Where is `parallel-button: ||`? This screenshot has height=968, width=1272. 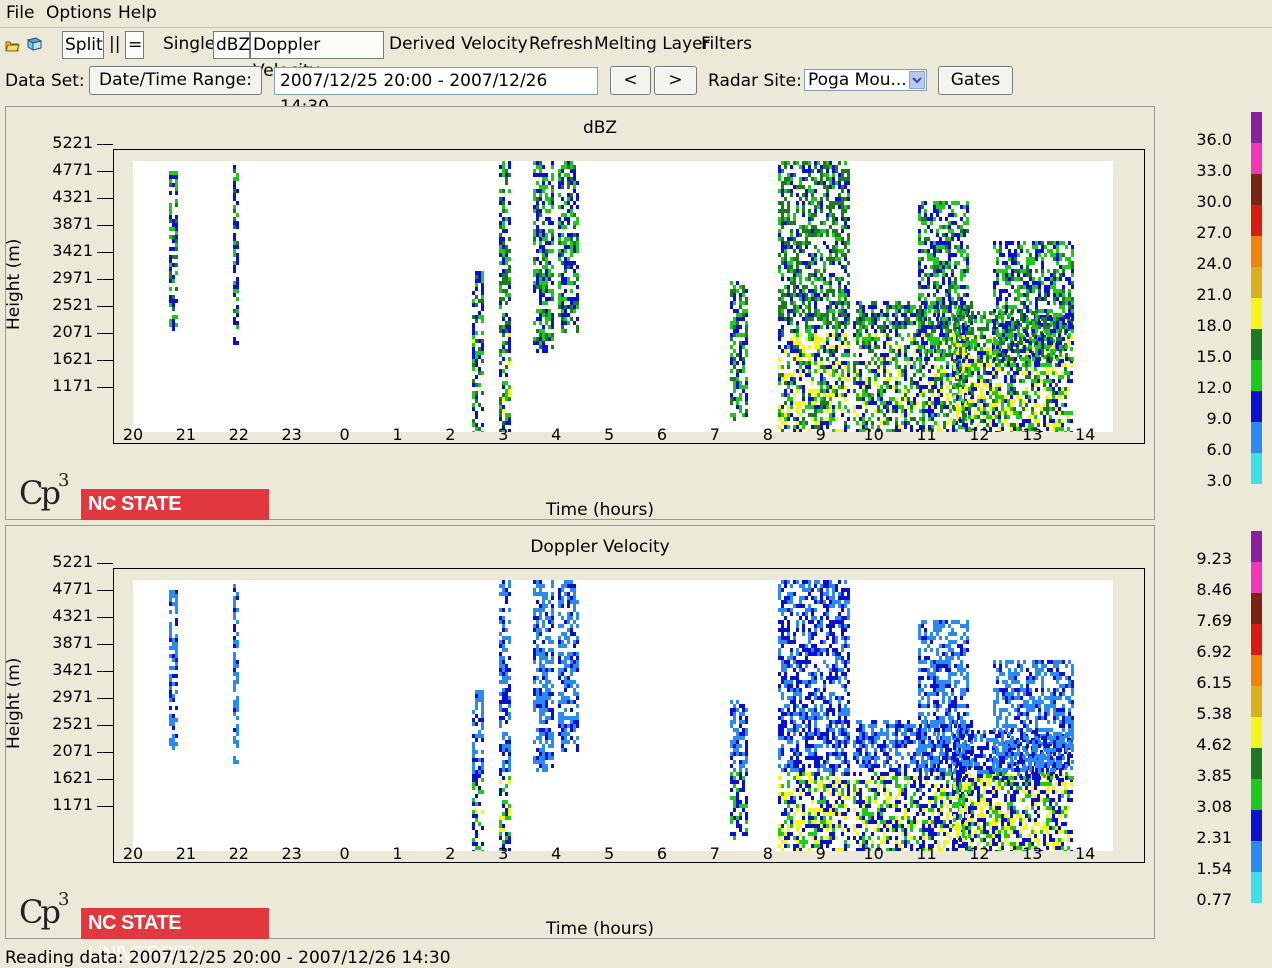 parallel-button: || is located at coordinates (114, 44).